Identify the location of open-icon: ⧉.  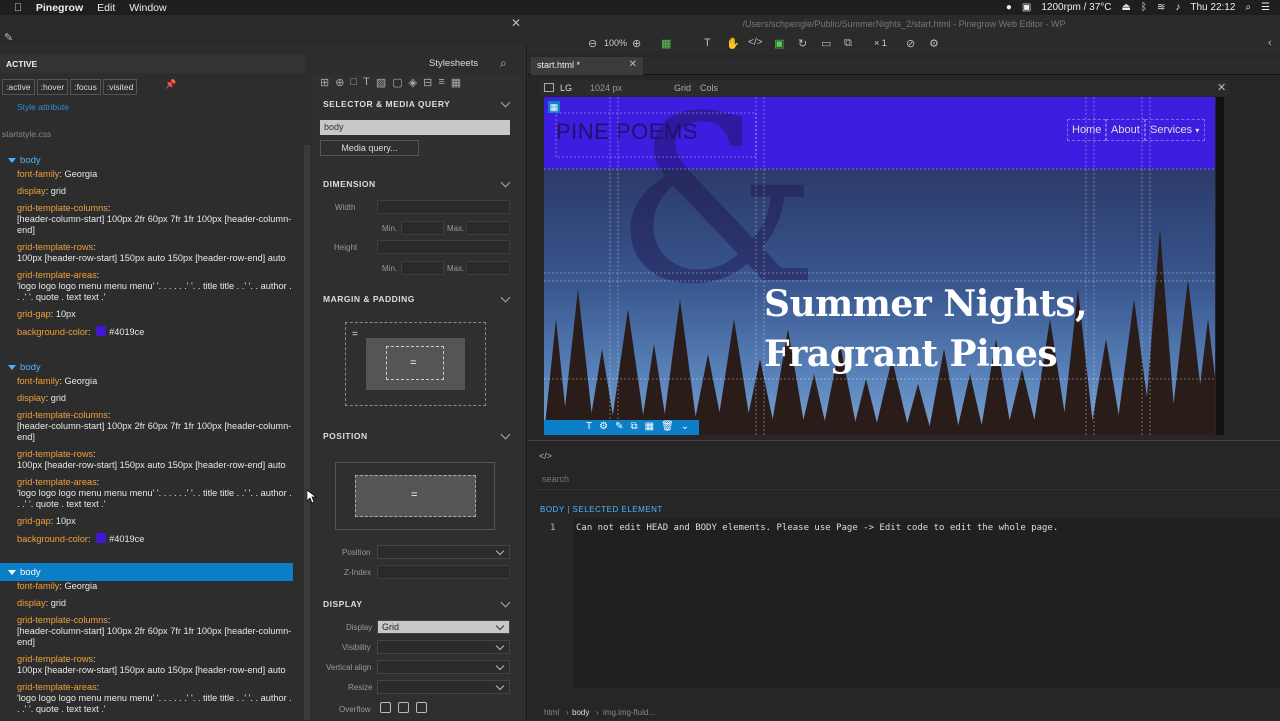
(848, 43).